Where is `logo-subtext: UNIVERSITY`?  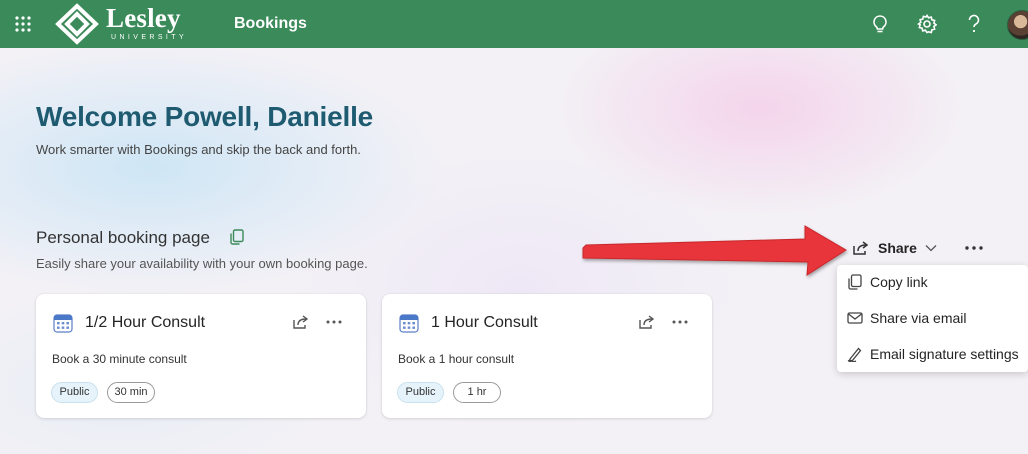
logo-subtext: UNIVERSITY is located at coordinates (149, 37).